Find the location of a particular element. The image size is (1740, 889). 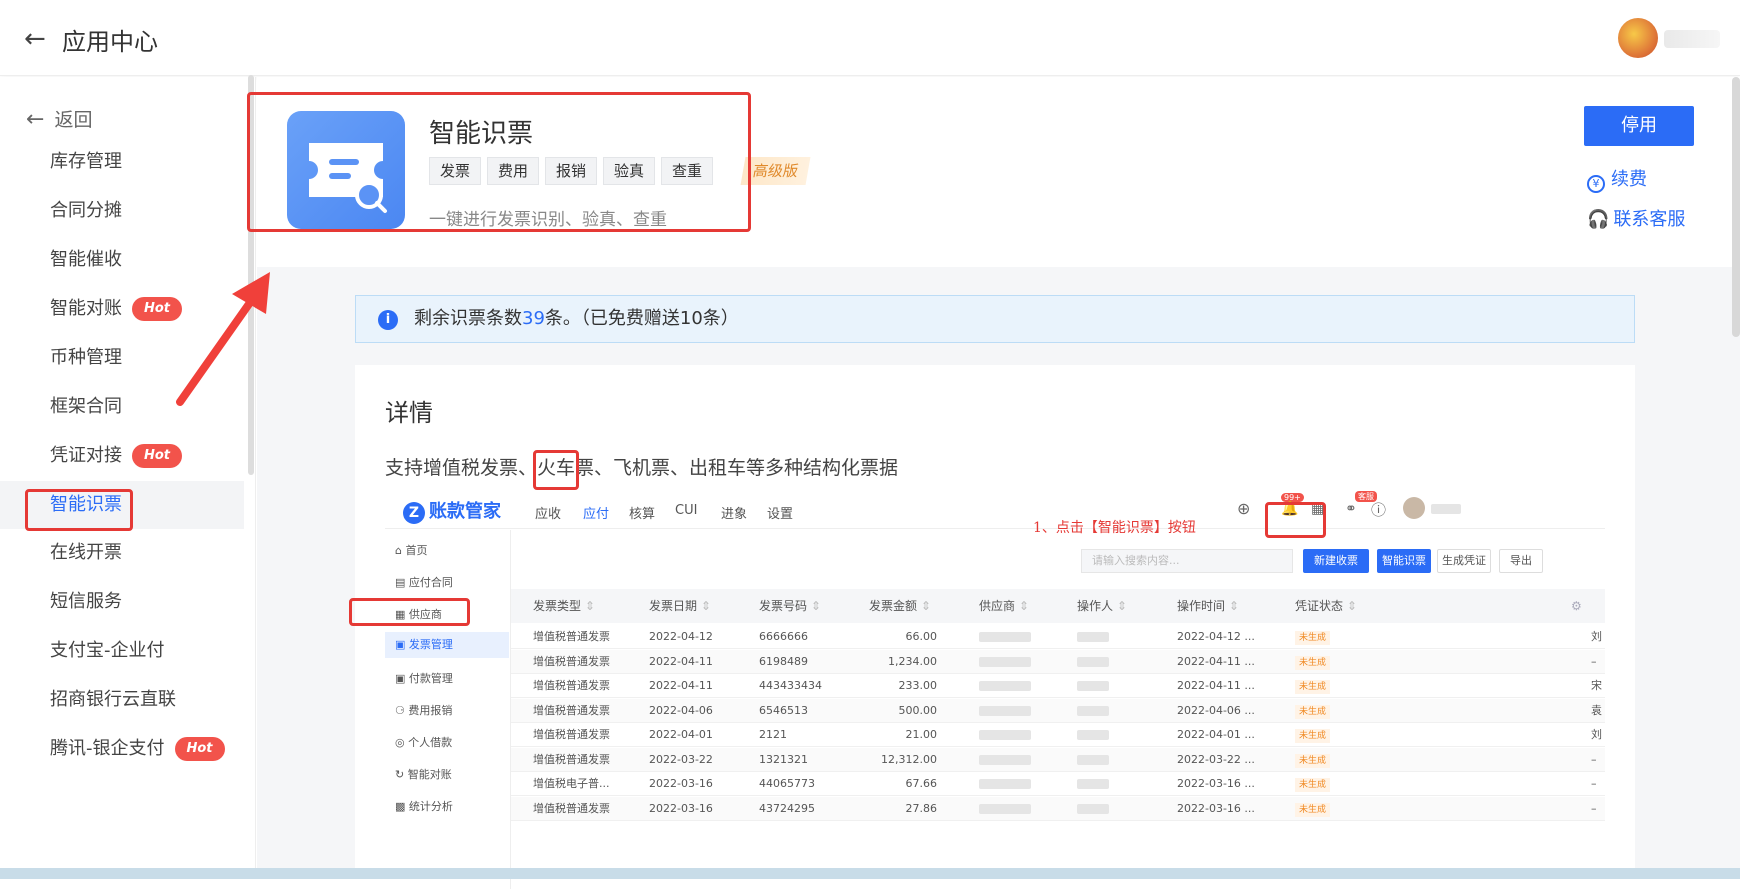

cell-date-value: 2022-04-06 is located at coordinates (681, 710).